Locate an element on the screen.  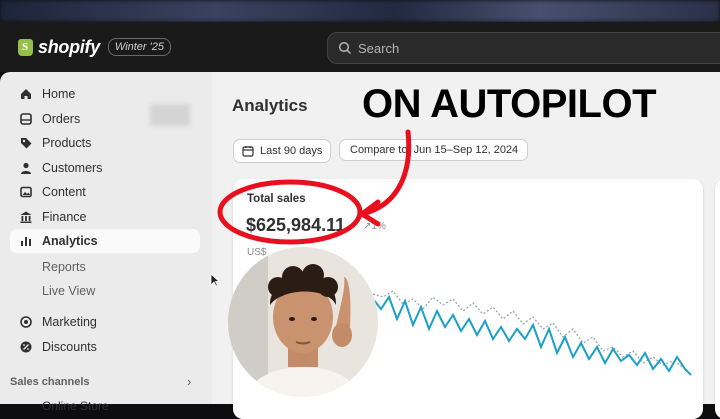
search-icon is located at coordinates (345, 48).